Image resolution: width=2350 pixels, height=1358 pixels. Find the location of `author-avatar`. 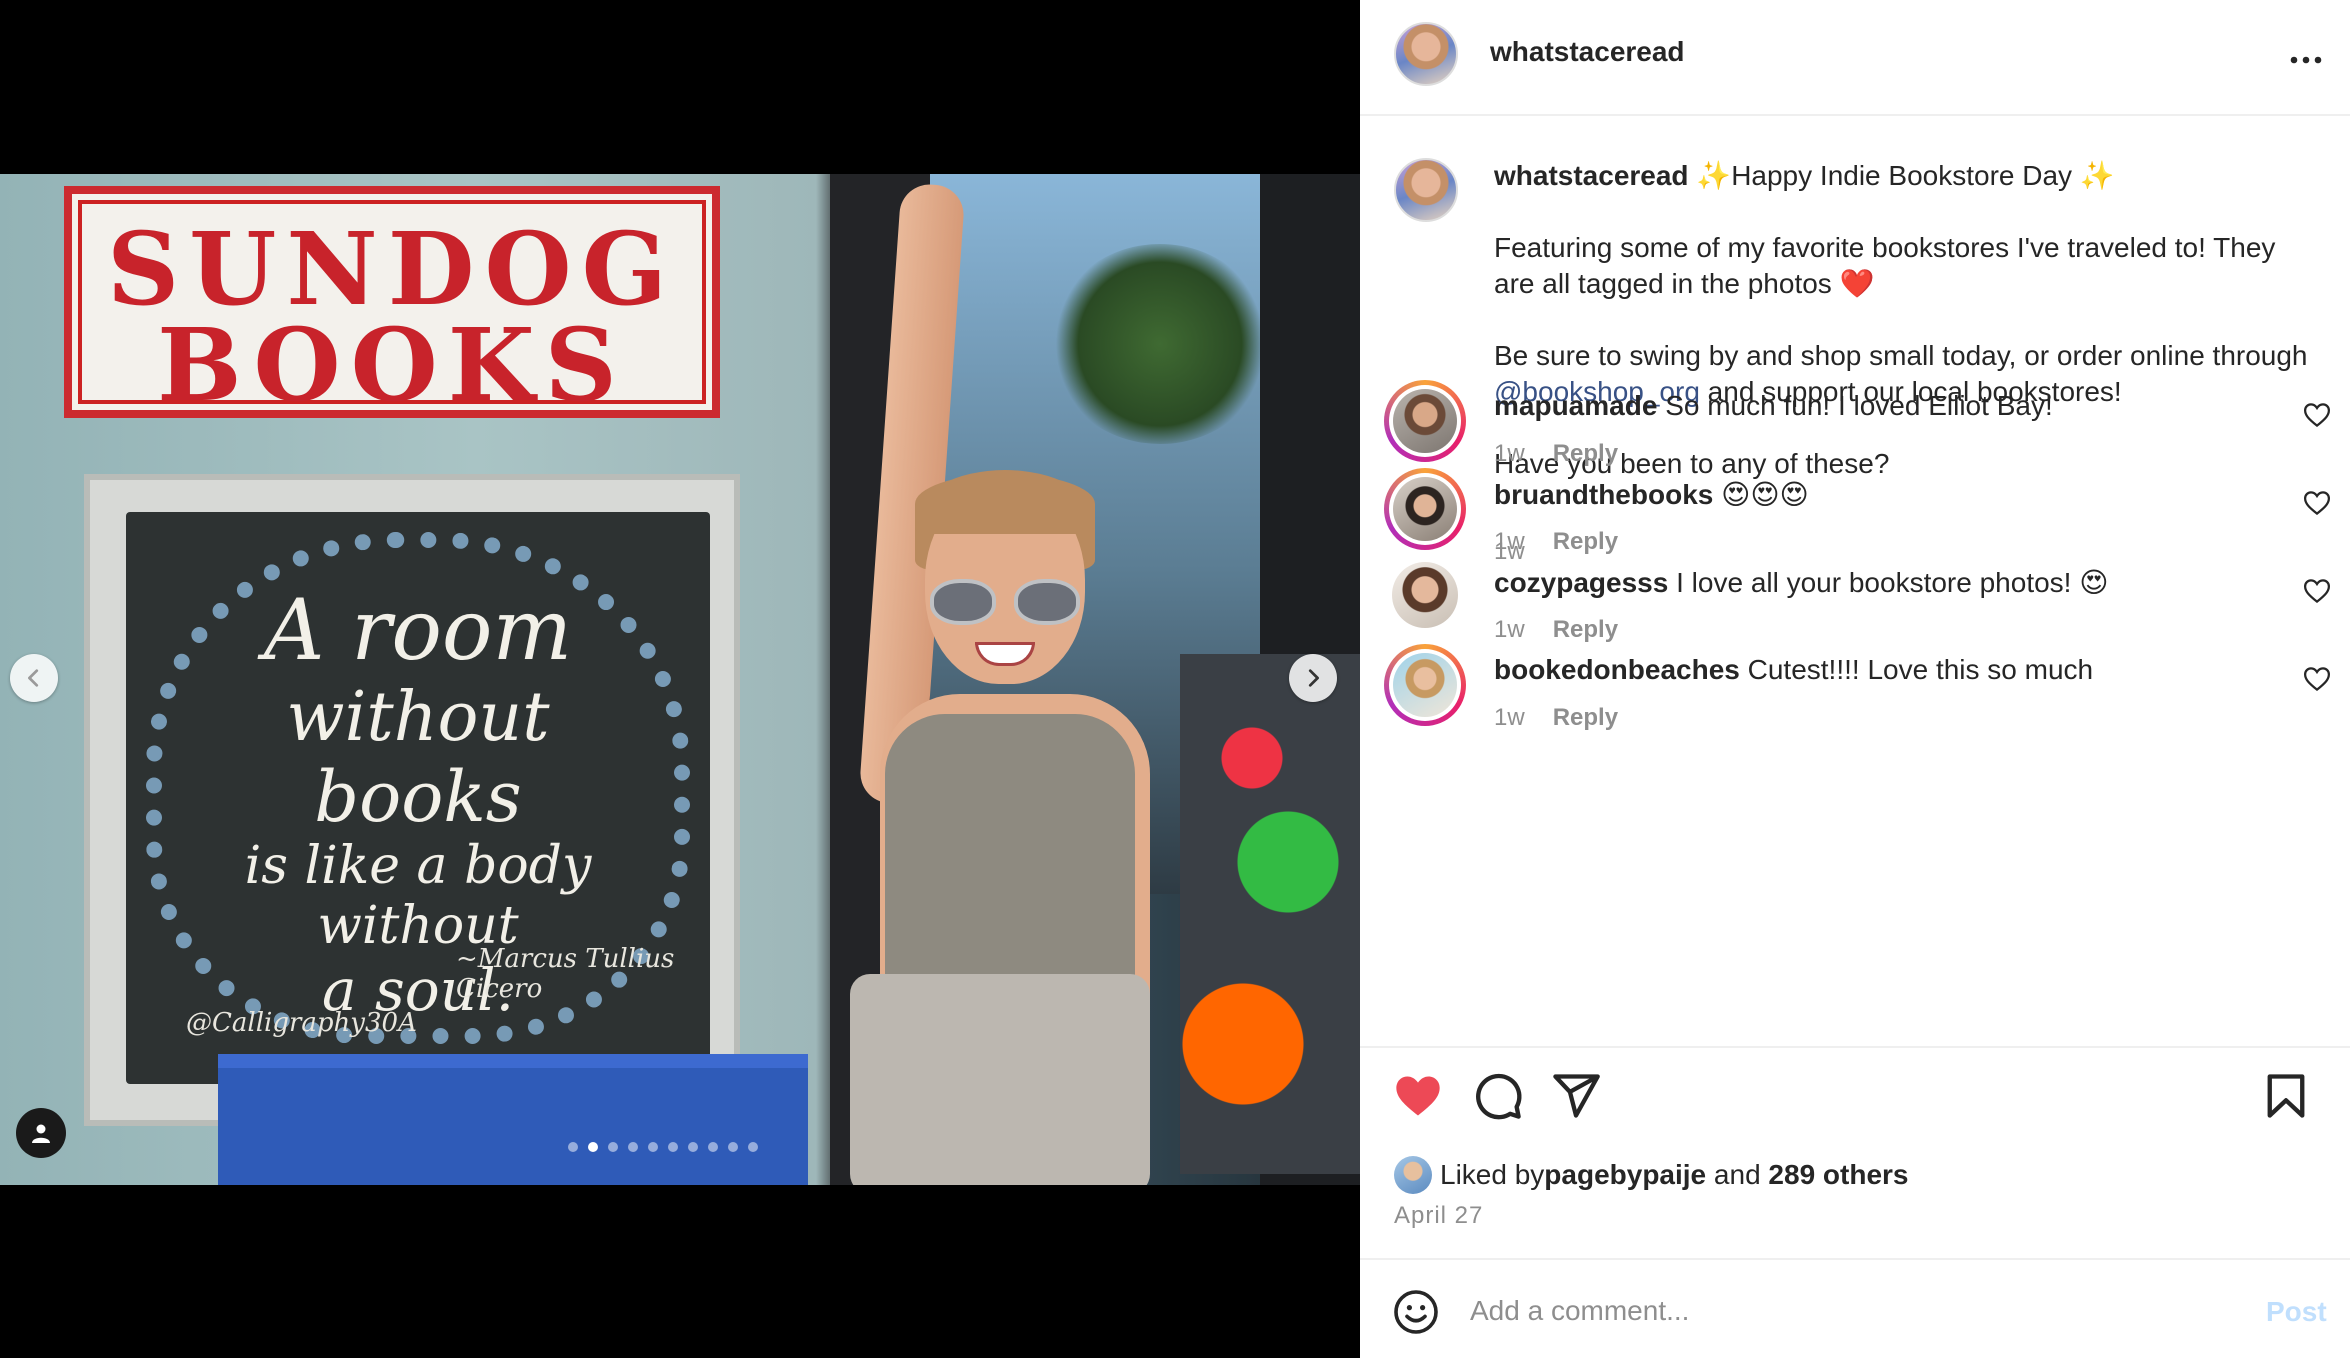

author-avatar is located at coordinates (1426, 54).